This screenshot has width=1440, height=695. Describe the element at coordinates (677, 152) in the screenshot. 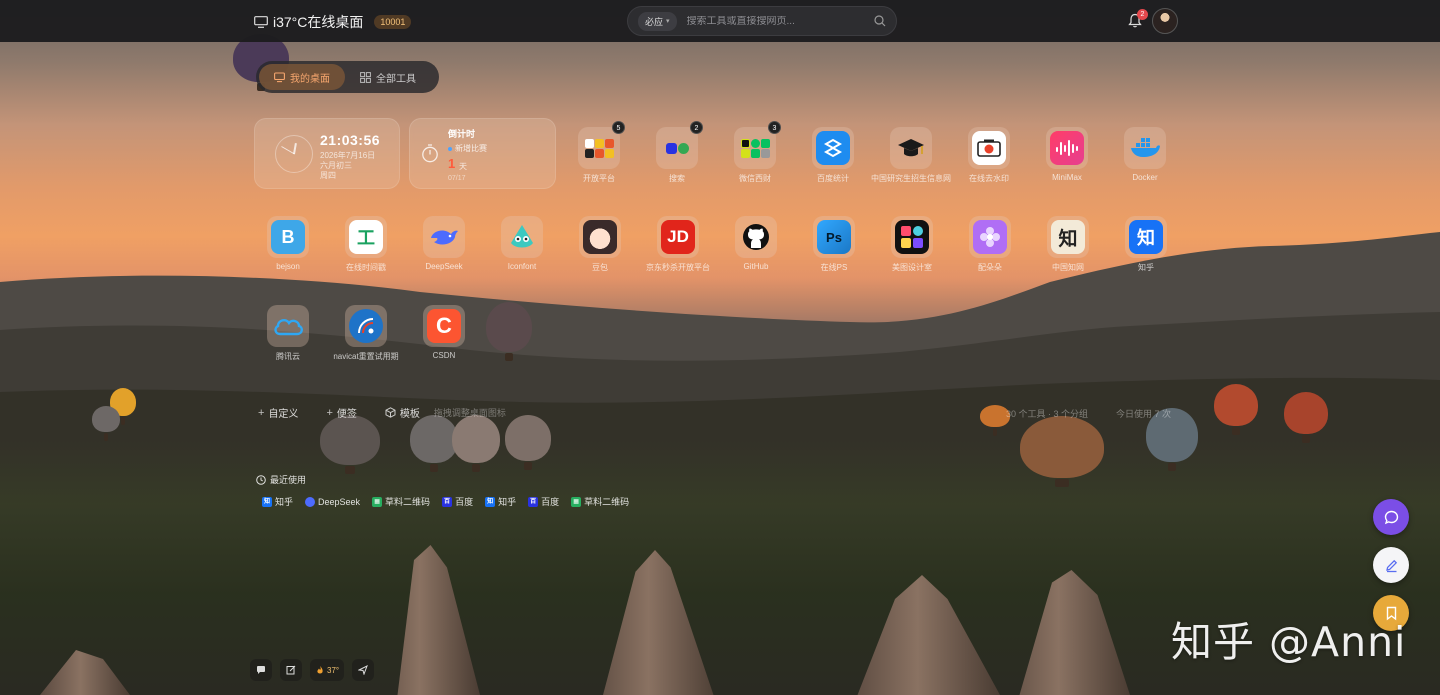

I see `app-search-group: 2 搜索` at that location.